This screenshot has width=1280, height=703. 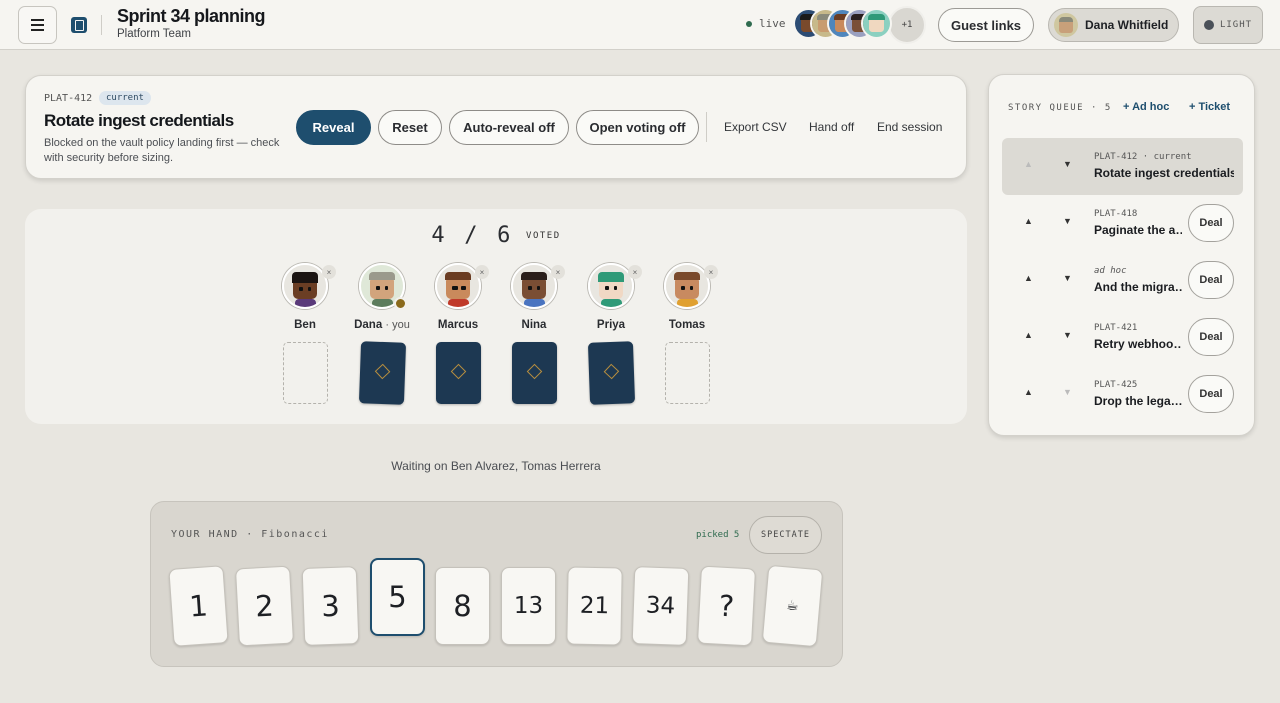 I want to click on live-indicator: live, so click(x=766, y=23).